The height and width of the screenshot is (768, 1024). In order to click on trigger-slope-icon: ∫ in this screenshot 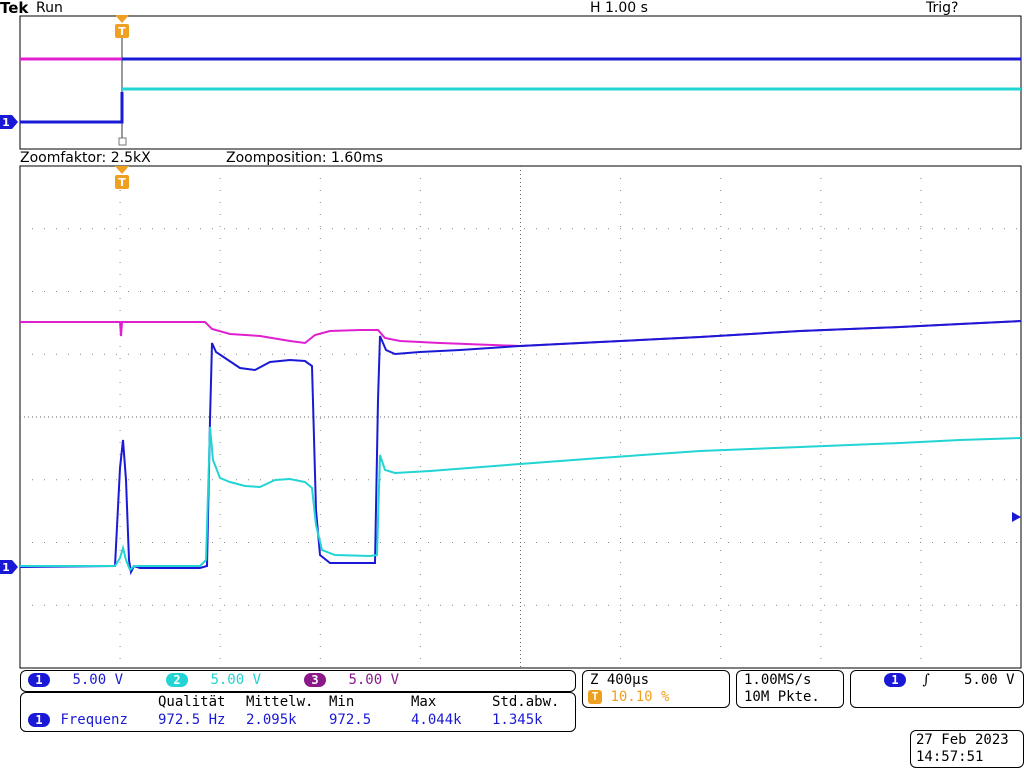, I will do `click(926, 680)`.